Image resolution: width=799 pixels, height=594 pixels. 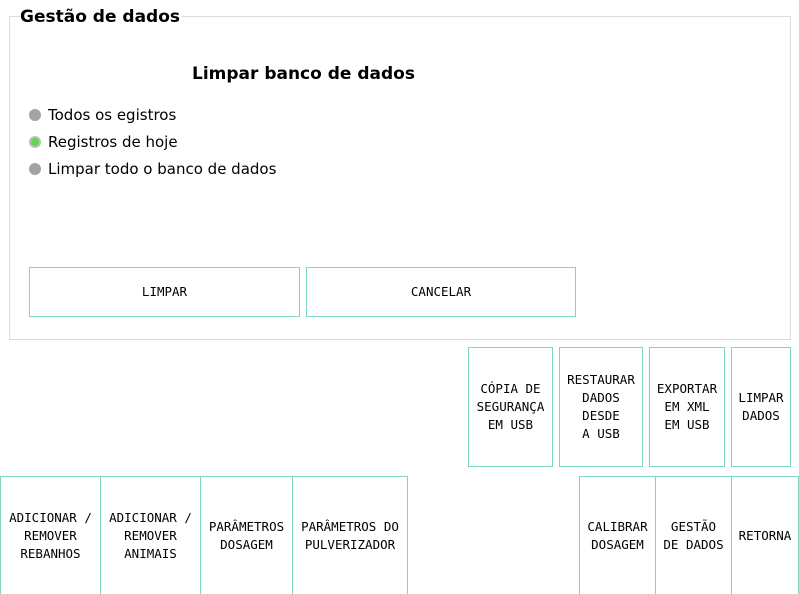 What do you see at coordinates (50, 535) in the screenshot?
I see `add-remove-herds-button: ADICIONAR / REMOVER REBANHOS` at bounding box center [50, 535].